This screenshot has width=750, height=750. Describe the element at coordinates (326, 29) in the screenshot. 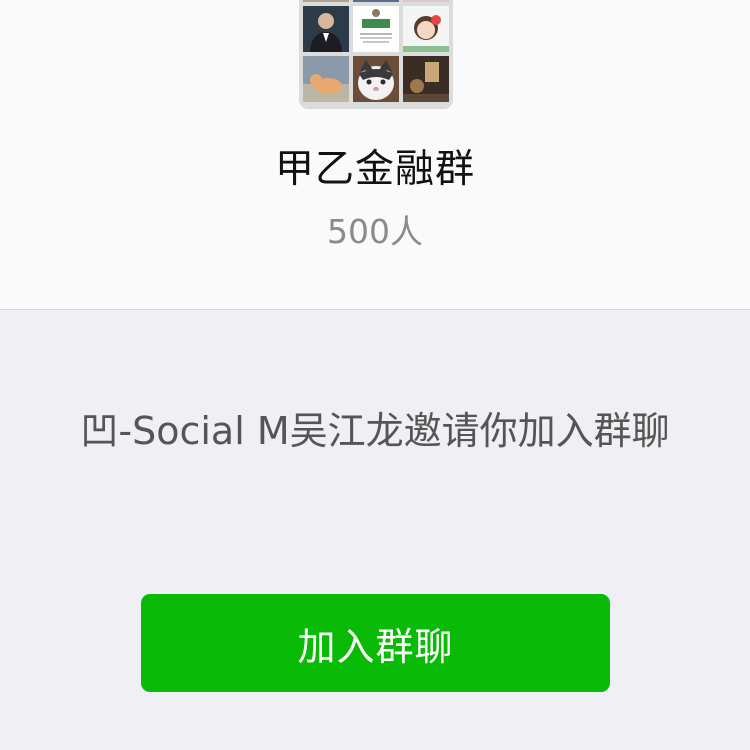

I see `man-in-suit-avatar` at that location.